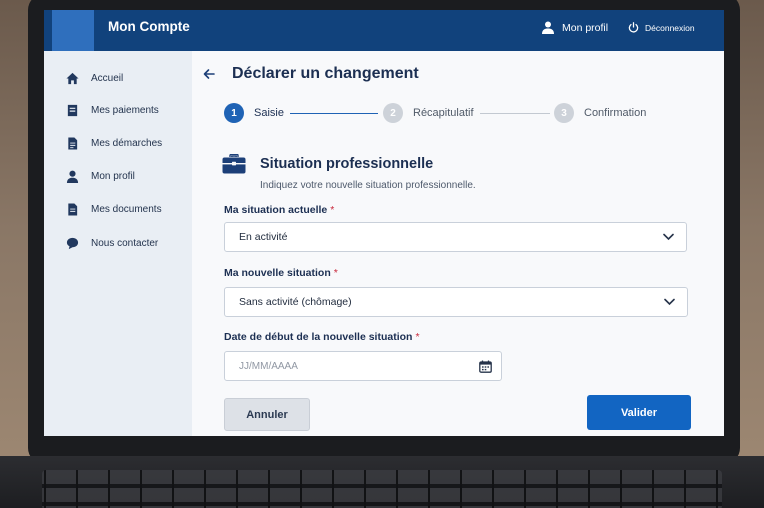 This screenshot has width=764, height=508. What do you see at coordinates (639, 412) in the screenshot?
I see `submit-button: Valider` at bounding box center [639, 412].